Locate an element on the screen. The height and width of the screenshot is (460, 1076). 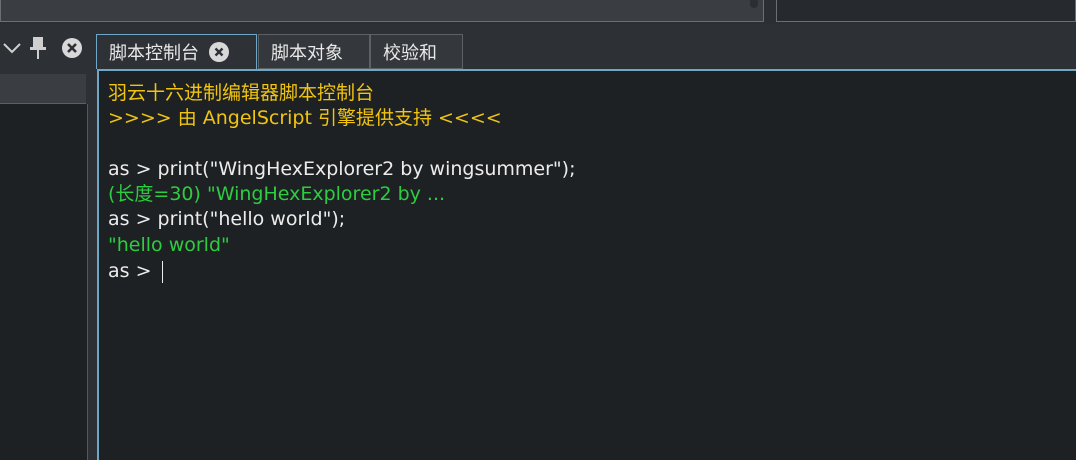
tab-label: 脚本控制台 is located at coordinates (154, 53).